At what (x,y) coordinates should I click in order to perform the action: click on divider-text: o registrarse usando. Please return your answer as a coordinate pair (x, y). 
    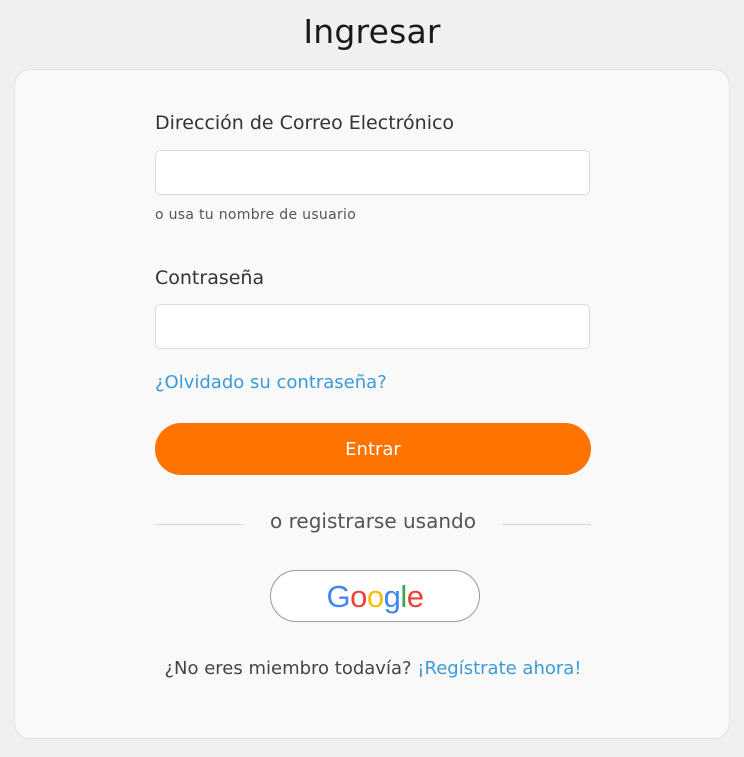
    Looking at the image, I should click on (373, 521).